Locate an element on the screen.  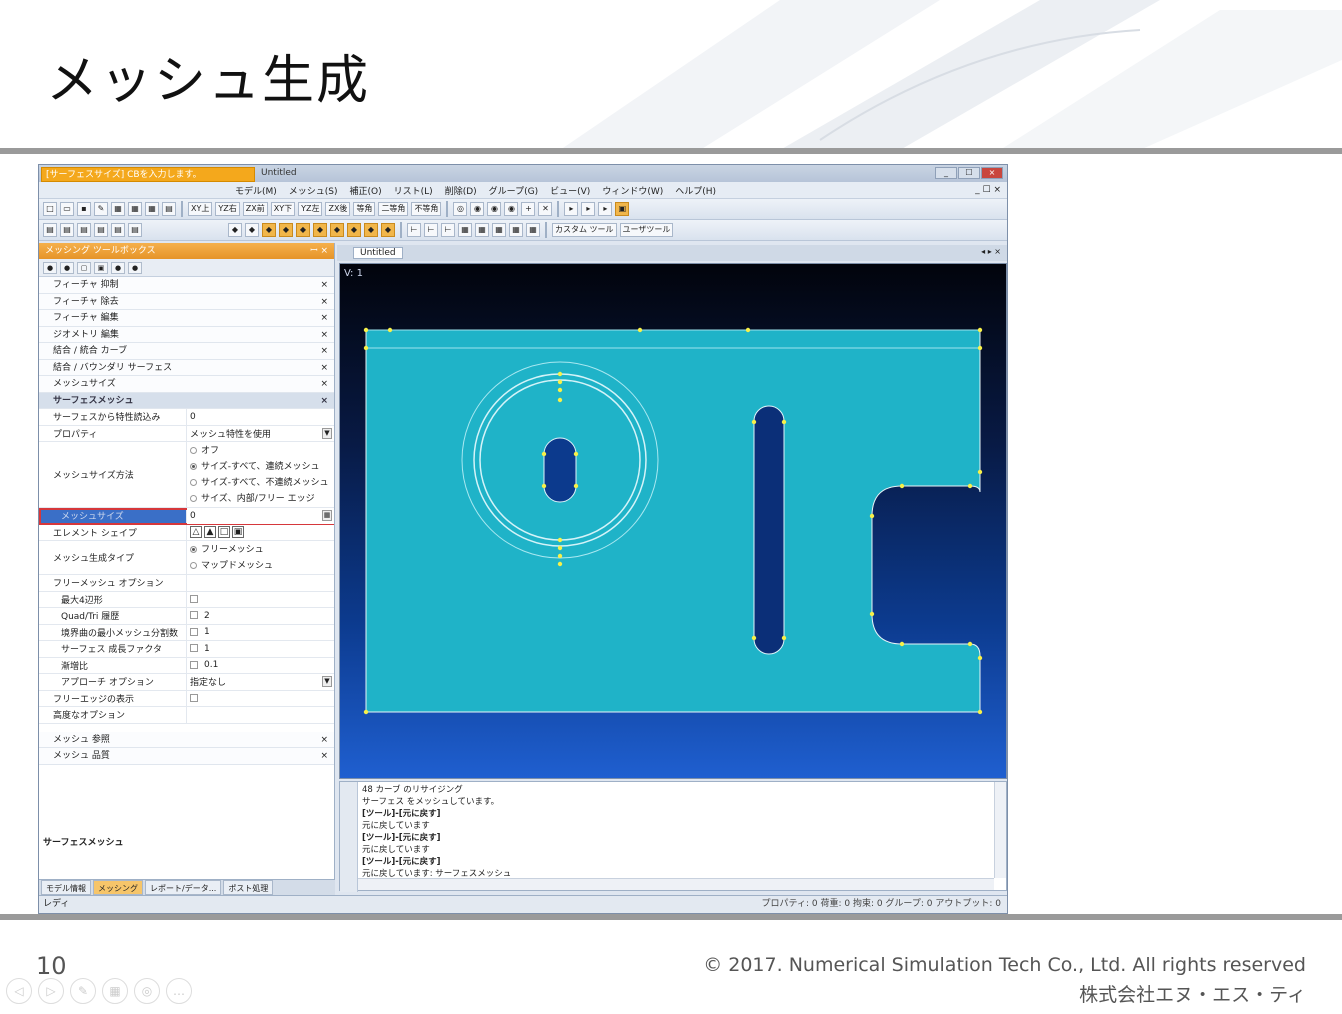
section-geometry-edit: ジオメトリ 編集 × is located at coordinates (186, 334).